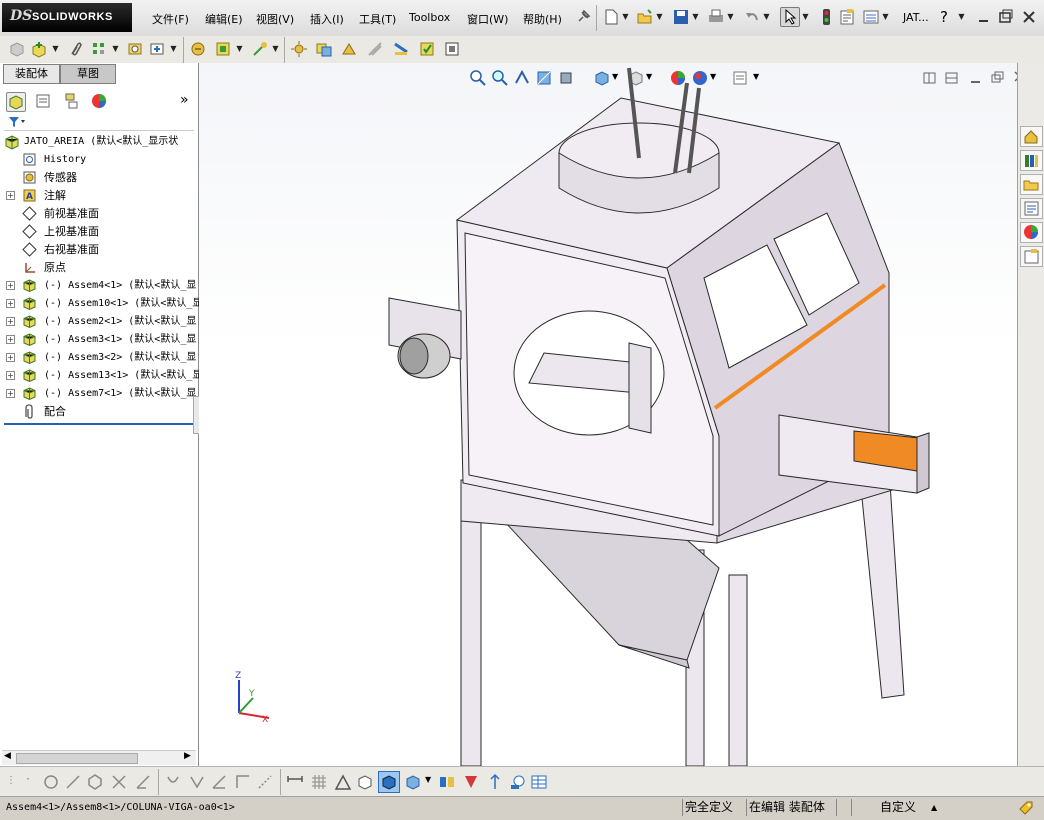 This screenshot has width=1044, height=820. What do you see at coordinates (99, 196) in the screenshot?
I see `tree-item: + A 注解` at bounding box center [99, 196].